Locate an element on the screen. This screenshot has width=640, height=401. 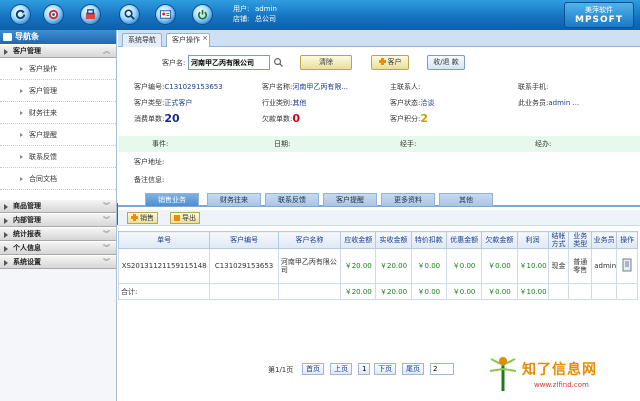
tab-label: 客户提醒 is located at coordinates (350, 200).